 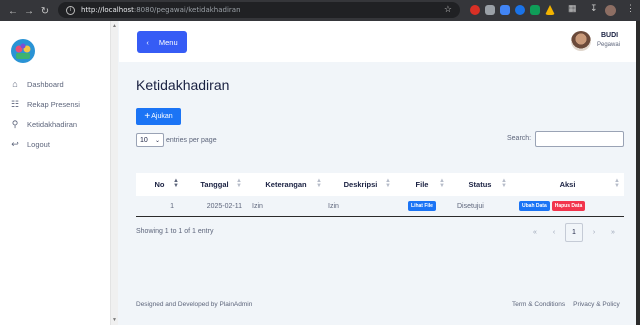 I want to click on per-page-control: 10 ⌄ entries per page, so click(x=176, y=140).